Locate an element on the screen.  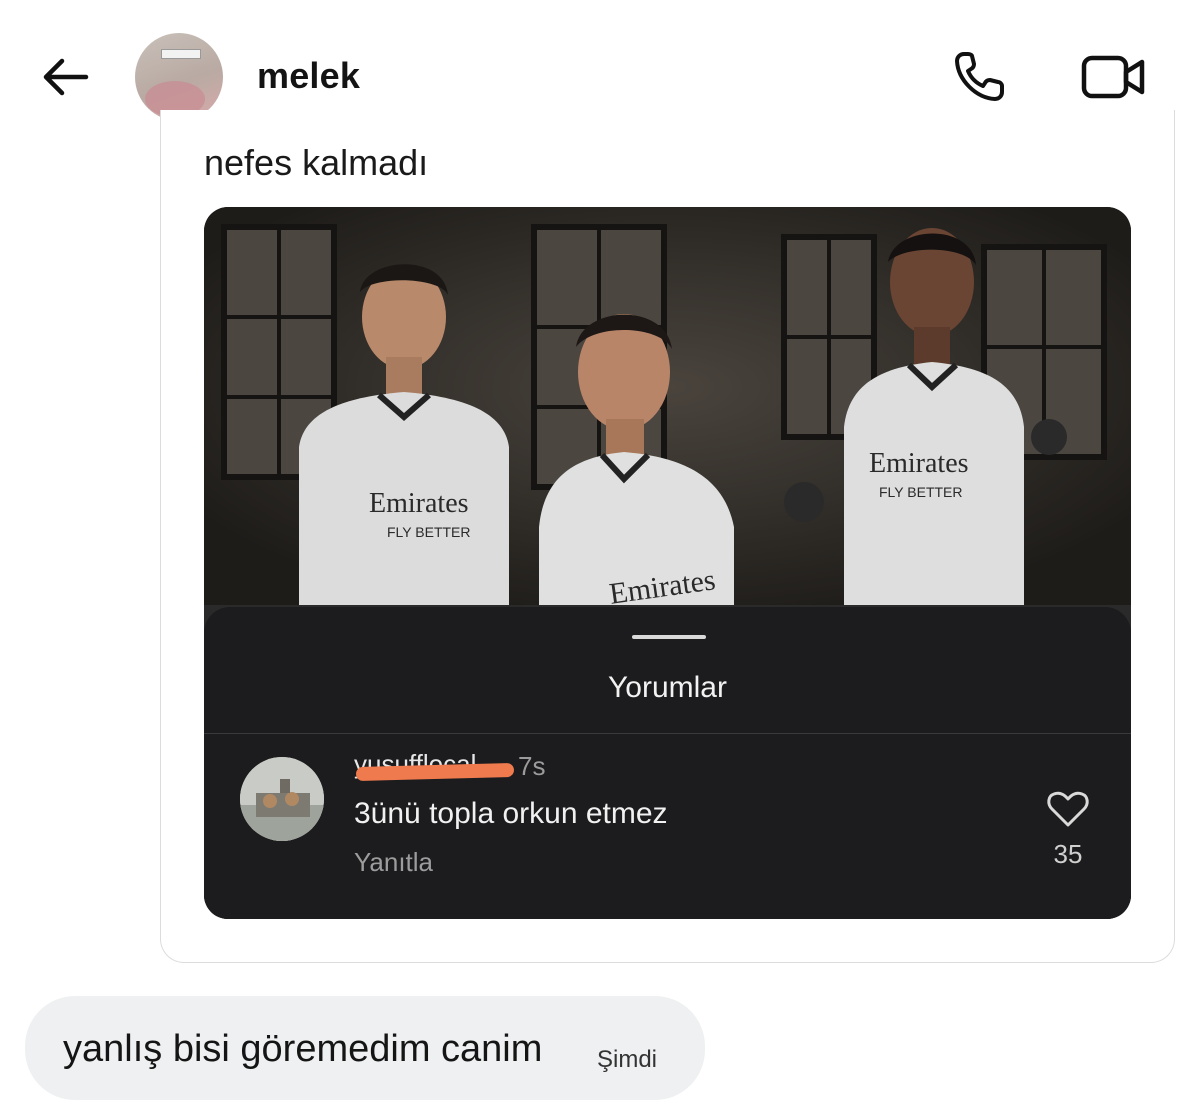
comments-title: Yorumlar is located at coordinates (667, 687).